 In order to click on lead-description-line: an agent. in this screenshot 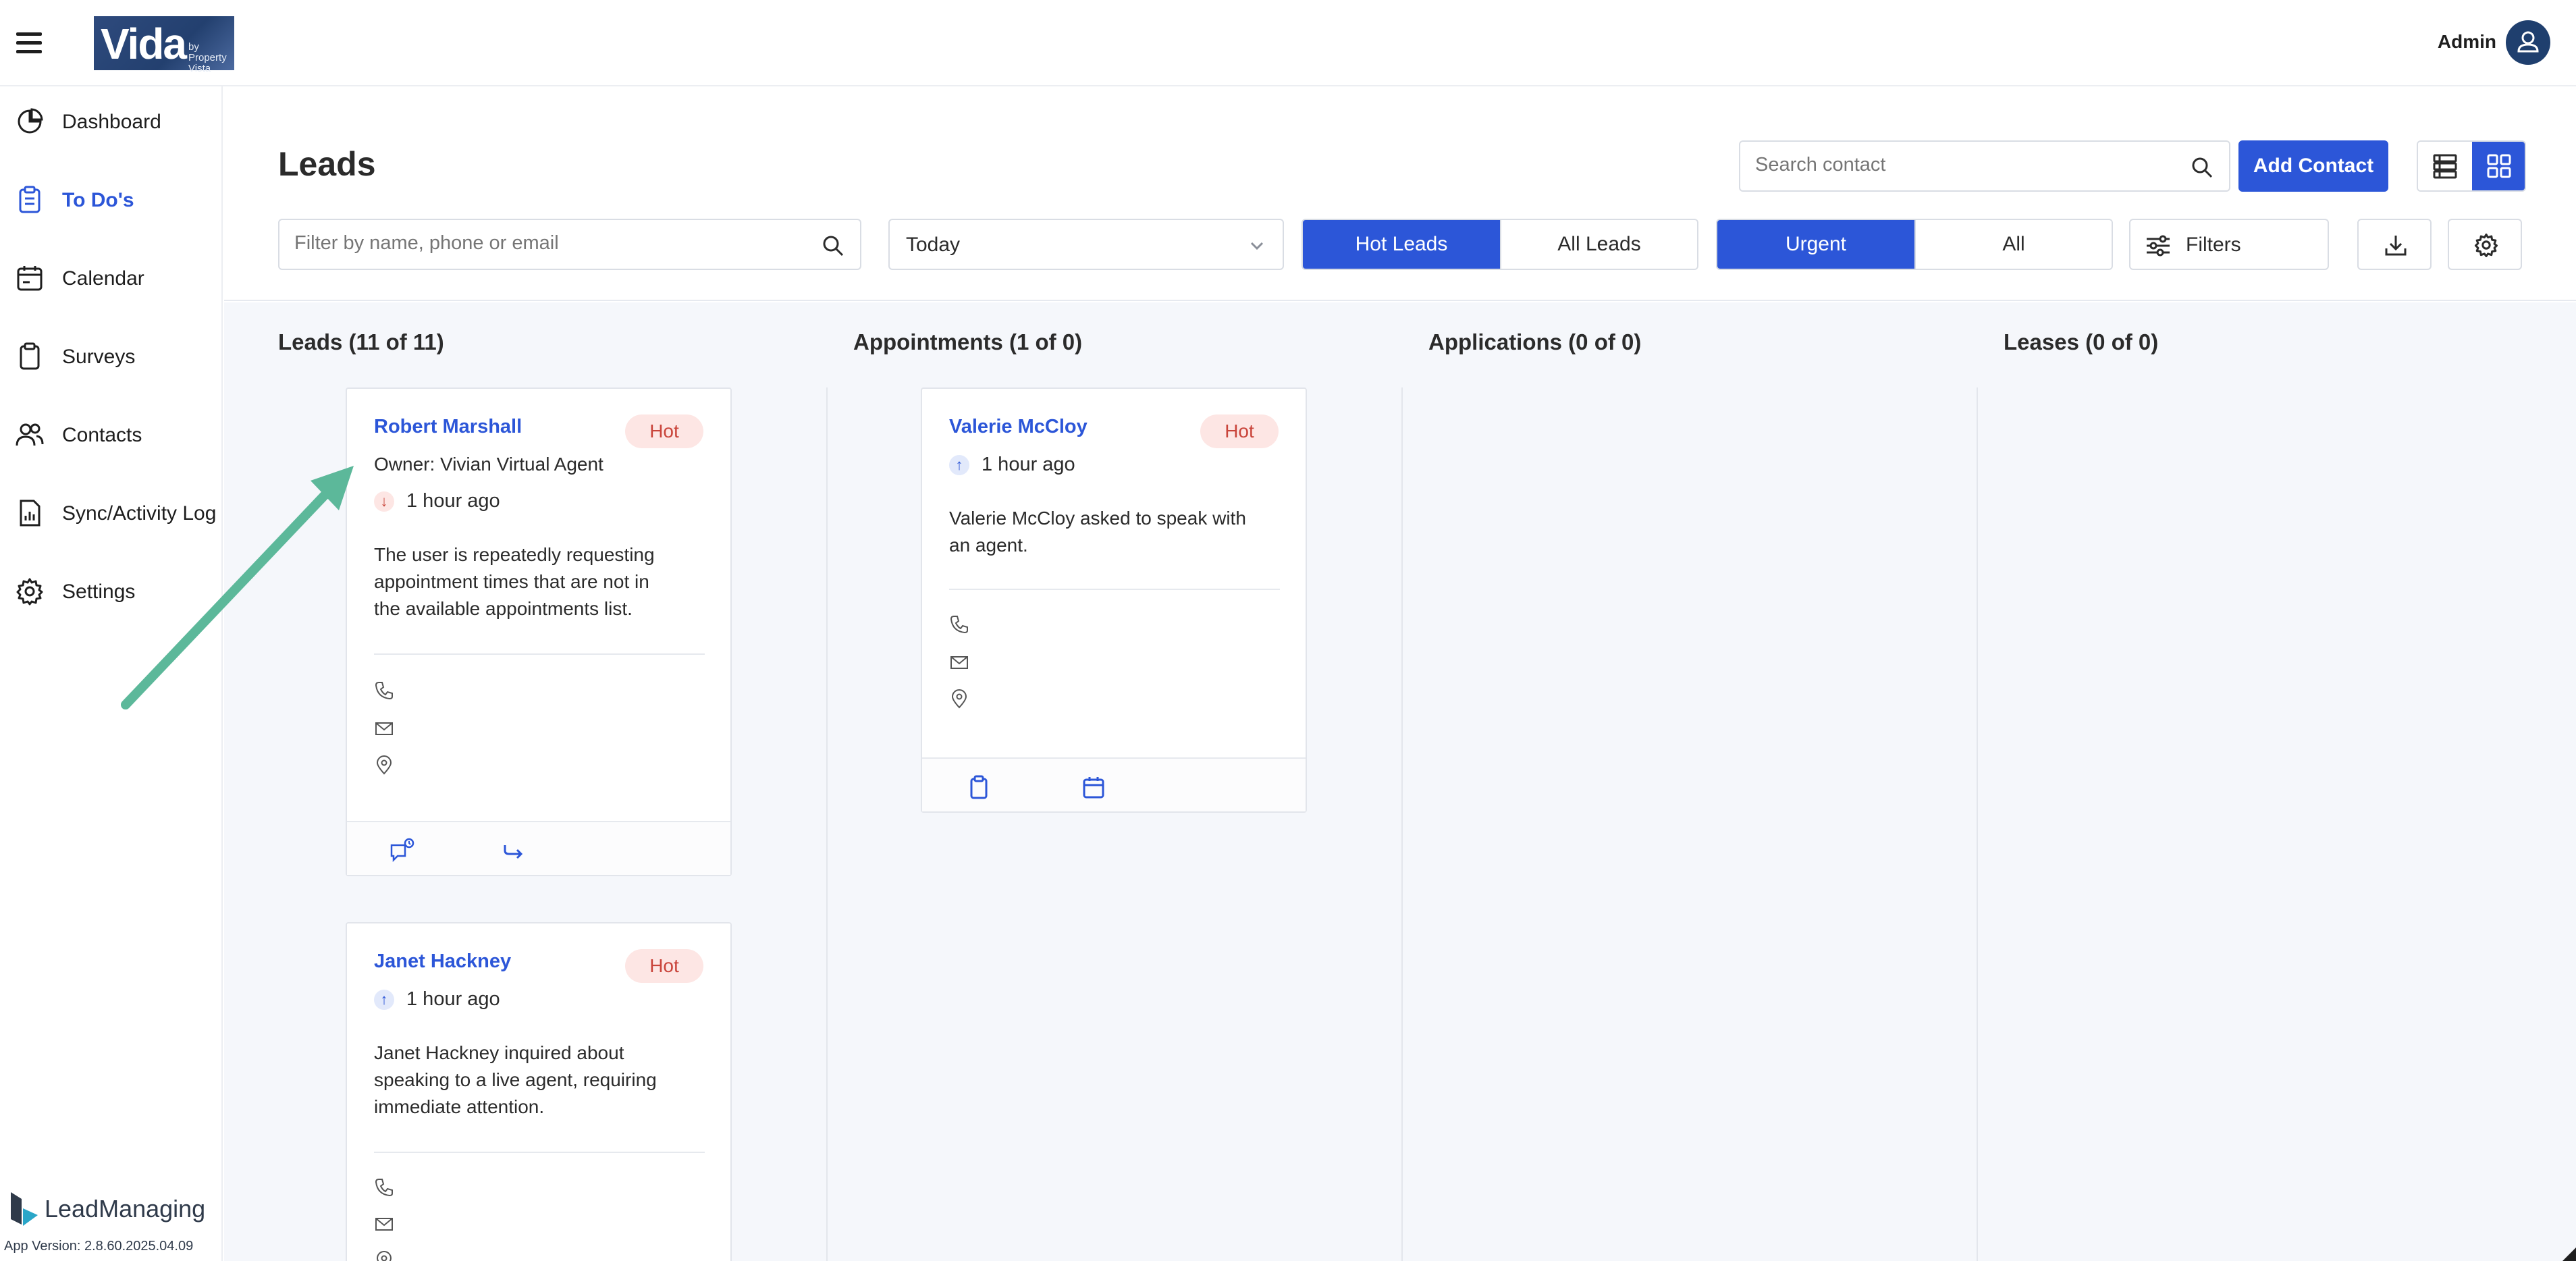, I will do `click(989, 545)`.